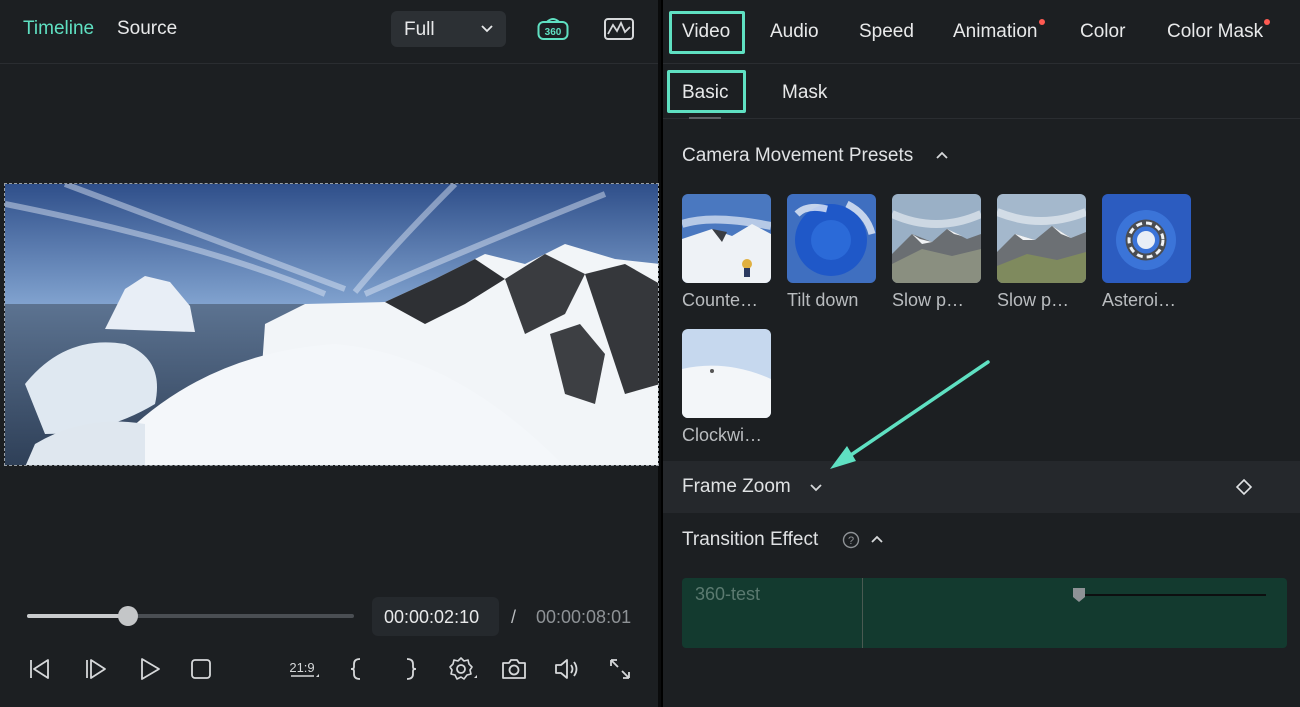 The height and width of the screenshot is (707, 1300). Describe the element at coordinates (419, 29) in the screenshot. I see `quality-value: Full` at that location.